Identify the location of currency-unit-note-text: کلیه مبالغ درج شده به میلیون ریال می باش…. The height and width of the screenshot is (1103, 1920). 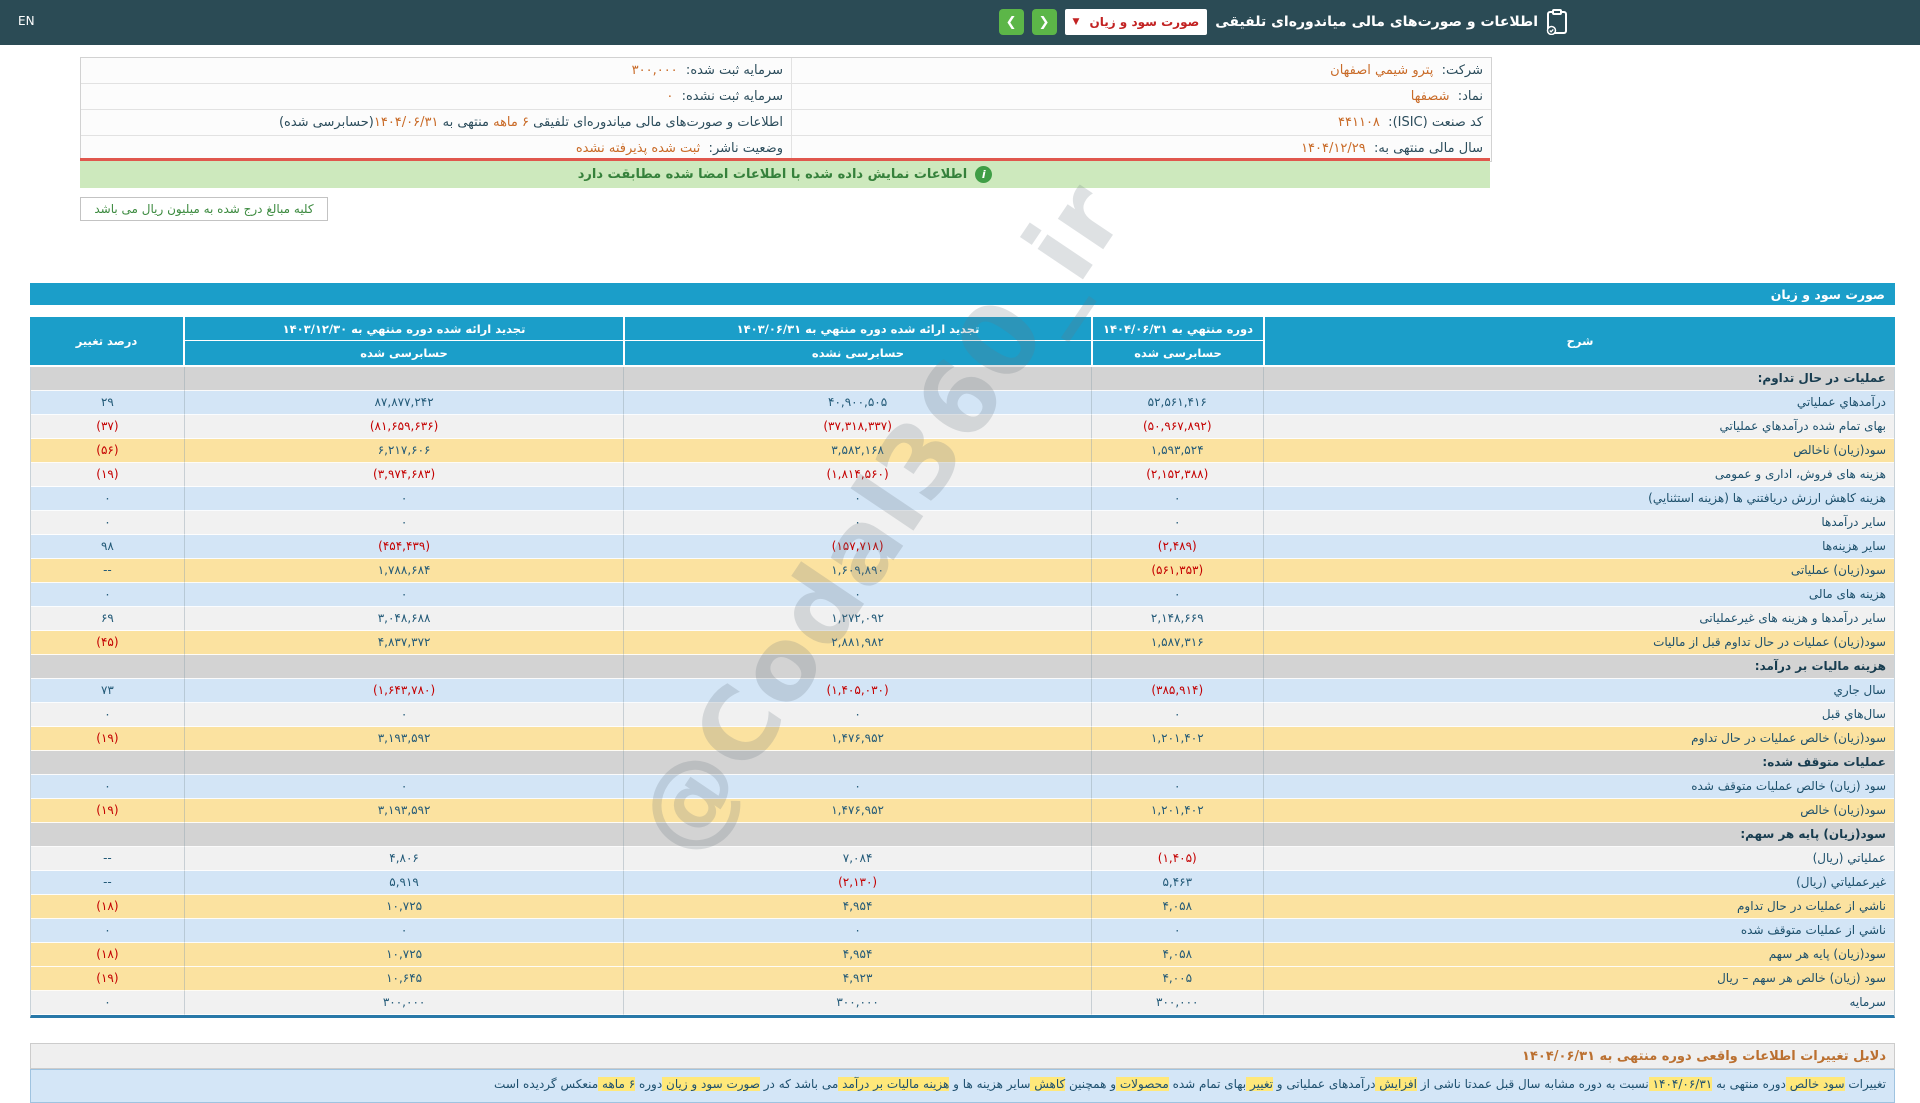
(204, 209).